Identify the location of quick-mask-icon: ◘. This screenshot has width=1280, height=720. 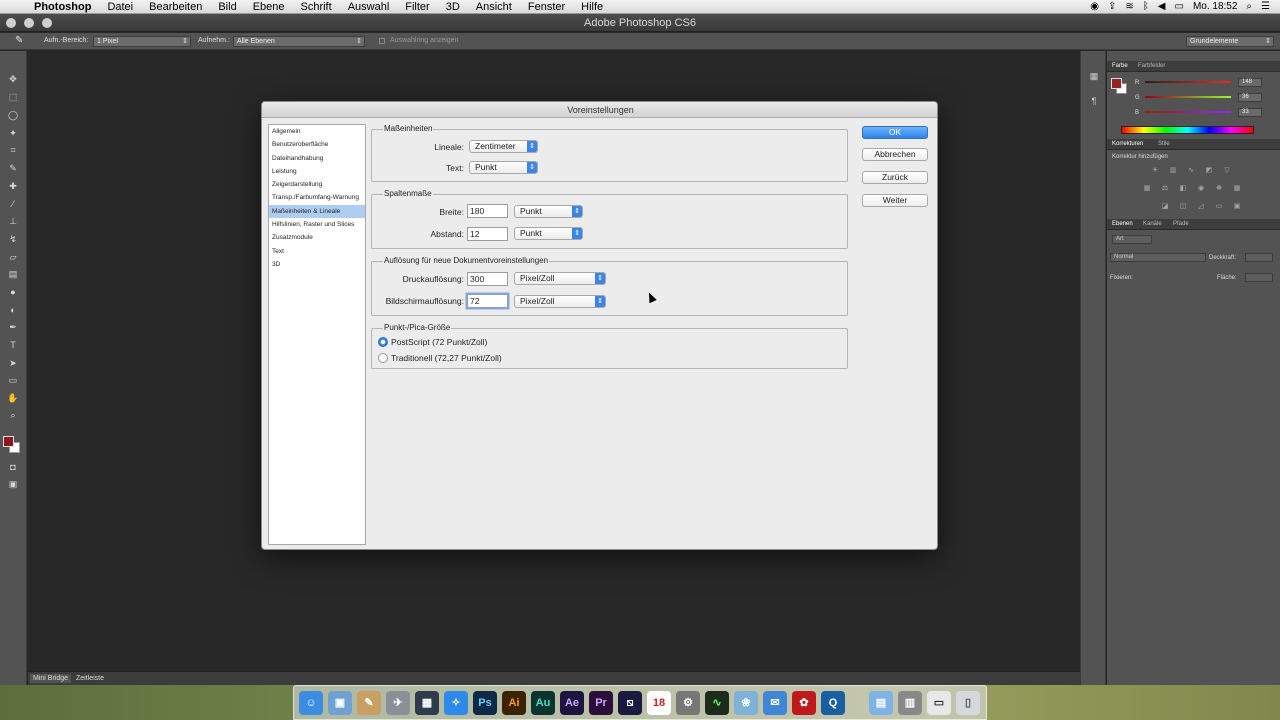
(13, 467).